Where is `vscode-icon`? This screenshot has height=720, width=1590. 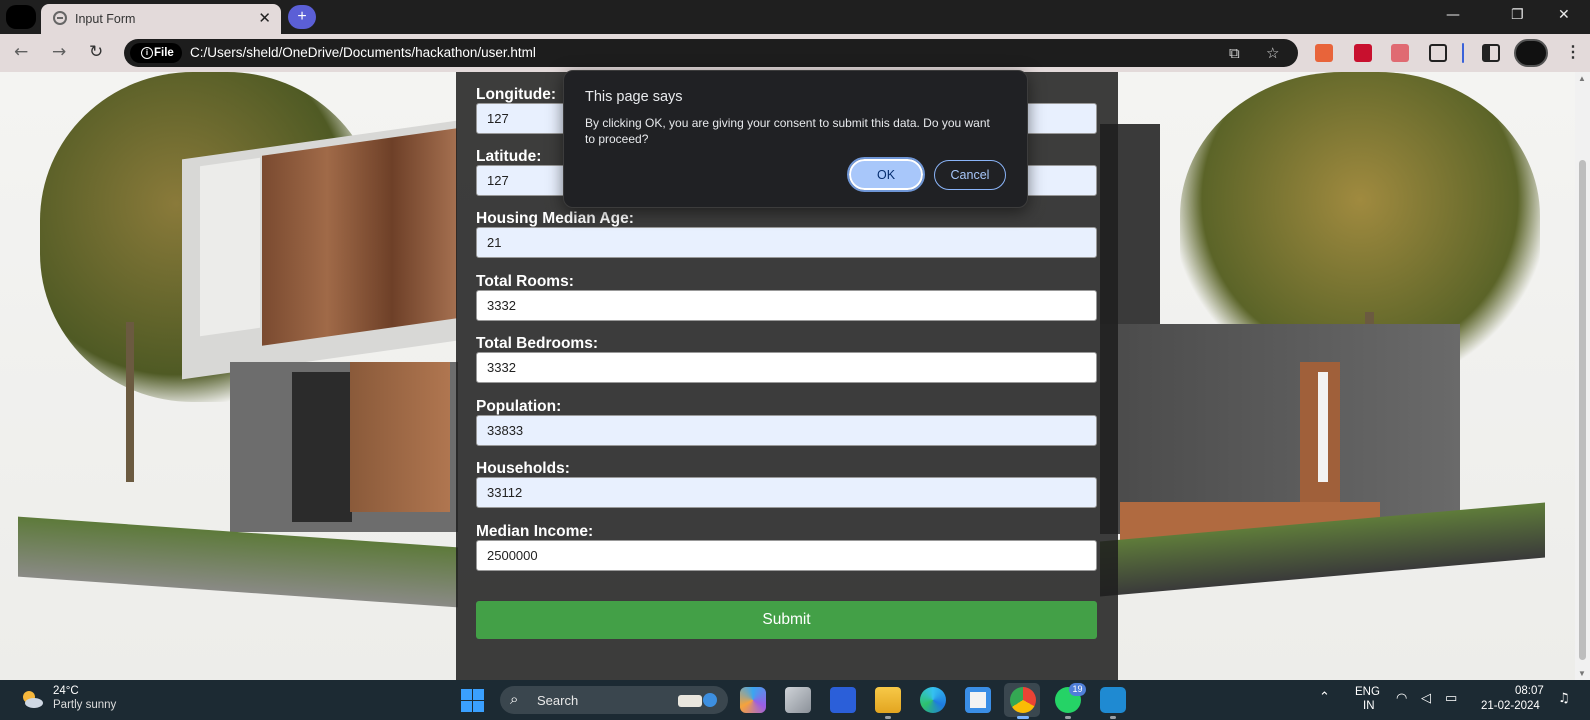
vscode-icon is located at coordinates (1113, 700).